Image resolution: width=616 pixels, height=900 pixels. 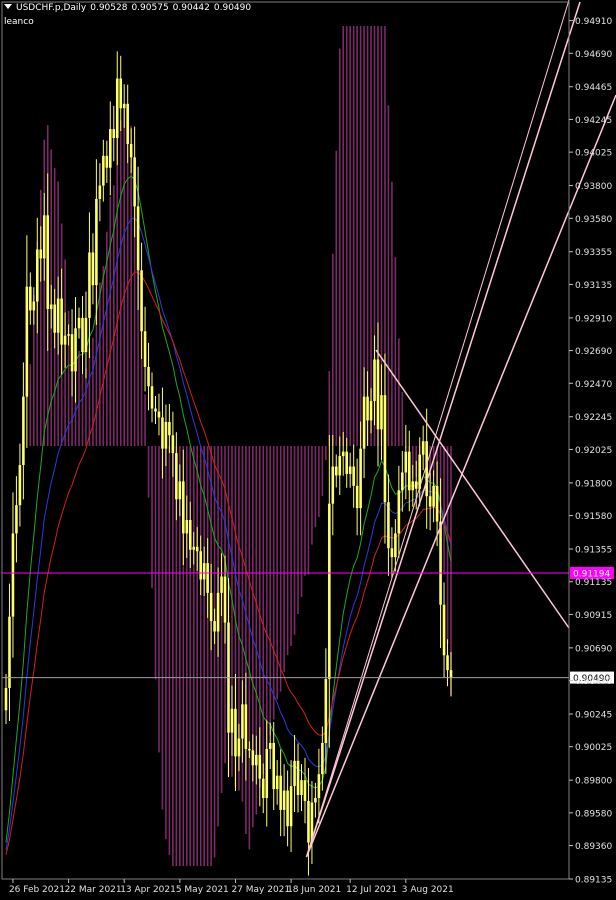 I want to click on y-tick-label: 0.93580, so click(x=593, y=220).